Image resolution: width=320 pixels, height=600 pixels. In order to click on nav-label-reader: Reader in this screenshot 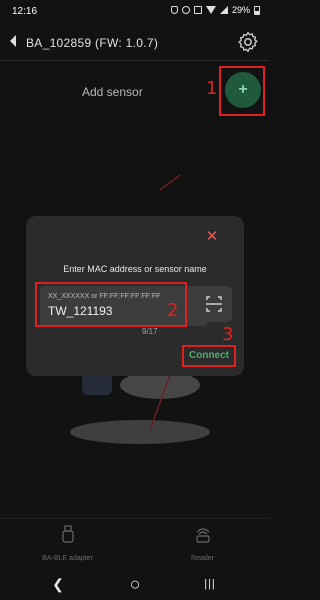, I will do `click(202, 558)`.